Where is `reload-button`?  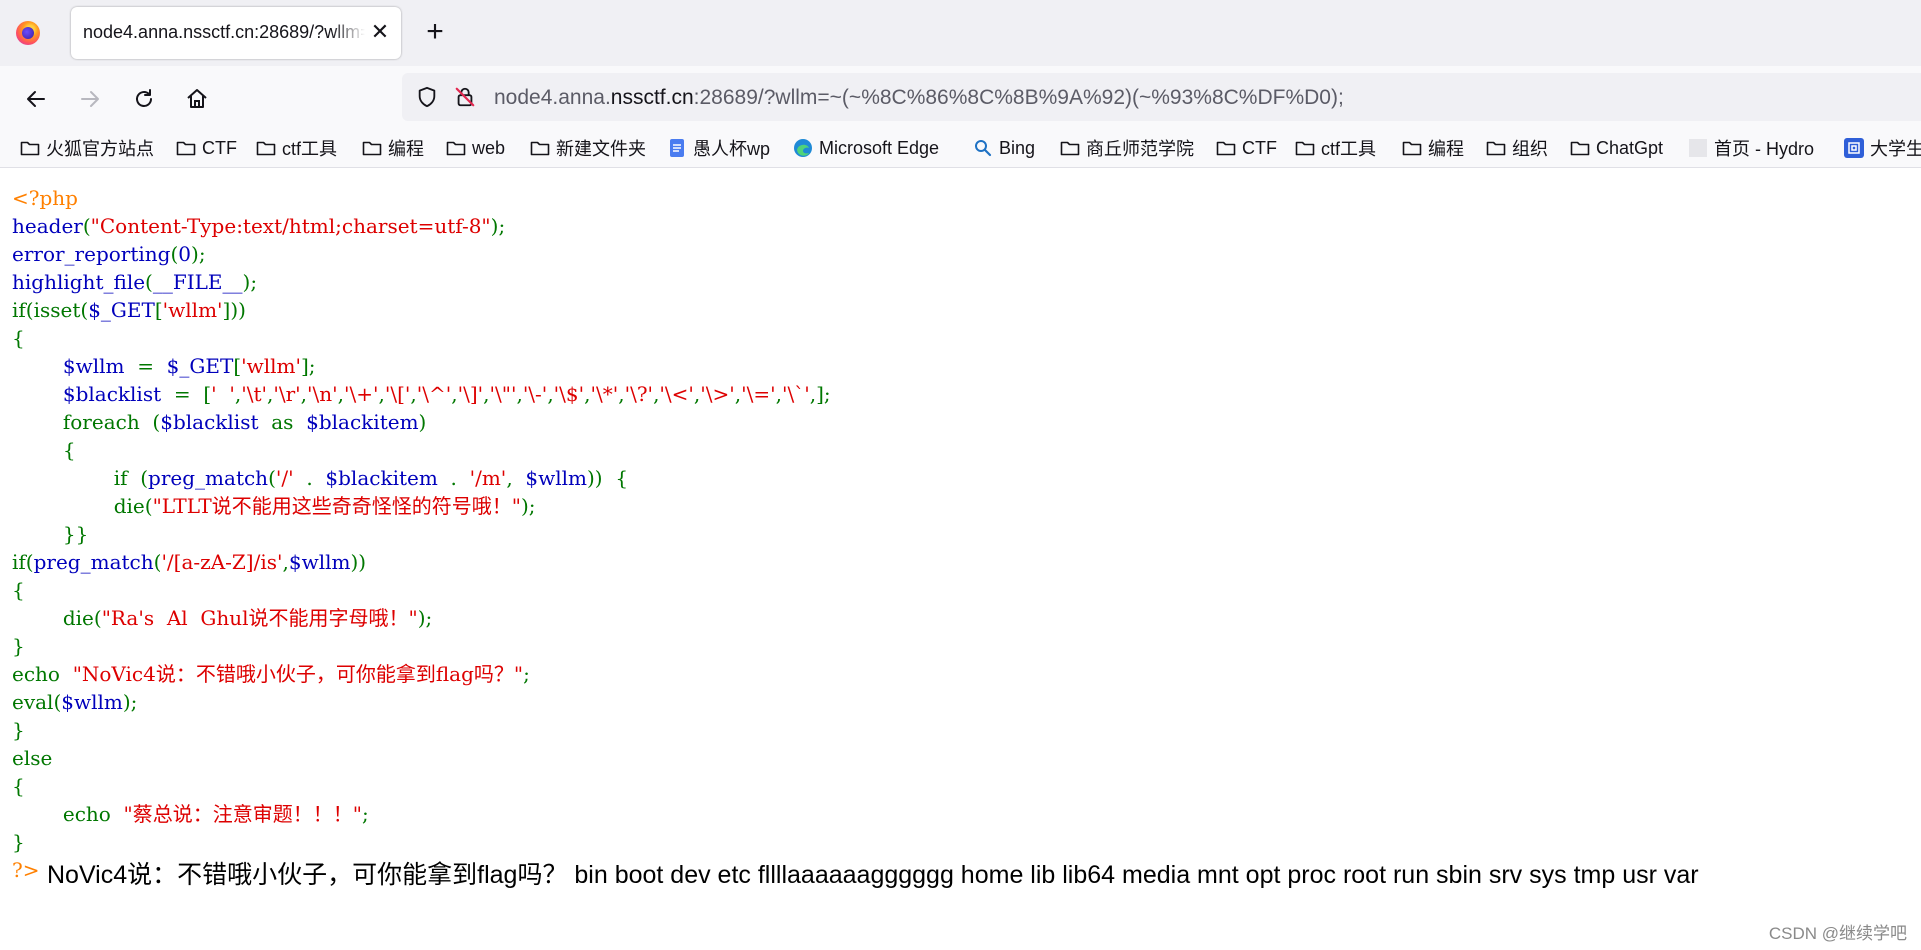 reload-button is located at coordinates (144, 99).